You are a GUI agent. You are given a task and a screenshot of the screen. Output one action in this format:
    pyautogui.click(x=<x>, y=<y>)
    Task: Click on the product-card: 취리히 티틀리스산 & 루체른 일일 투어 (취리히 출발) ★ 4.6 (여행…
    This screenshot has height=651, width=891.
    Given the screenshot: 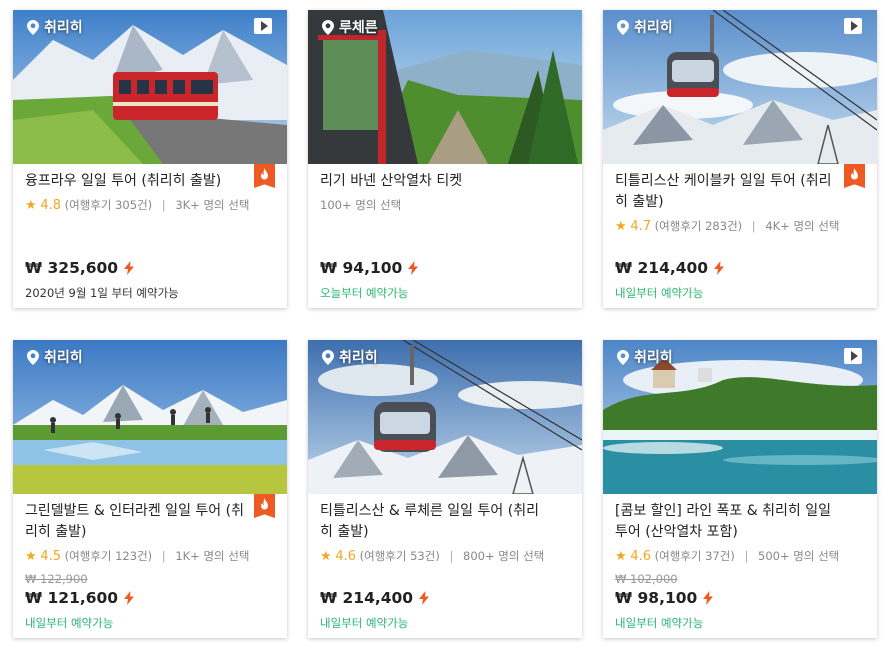 What is the action you would take?
    pyautogui.click(x=445, y=489)
    